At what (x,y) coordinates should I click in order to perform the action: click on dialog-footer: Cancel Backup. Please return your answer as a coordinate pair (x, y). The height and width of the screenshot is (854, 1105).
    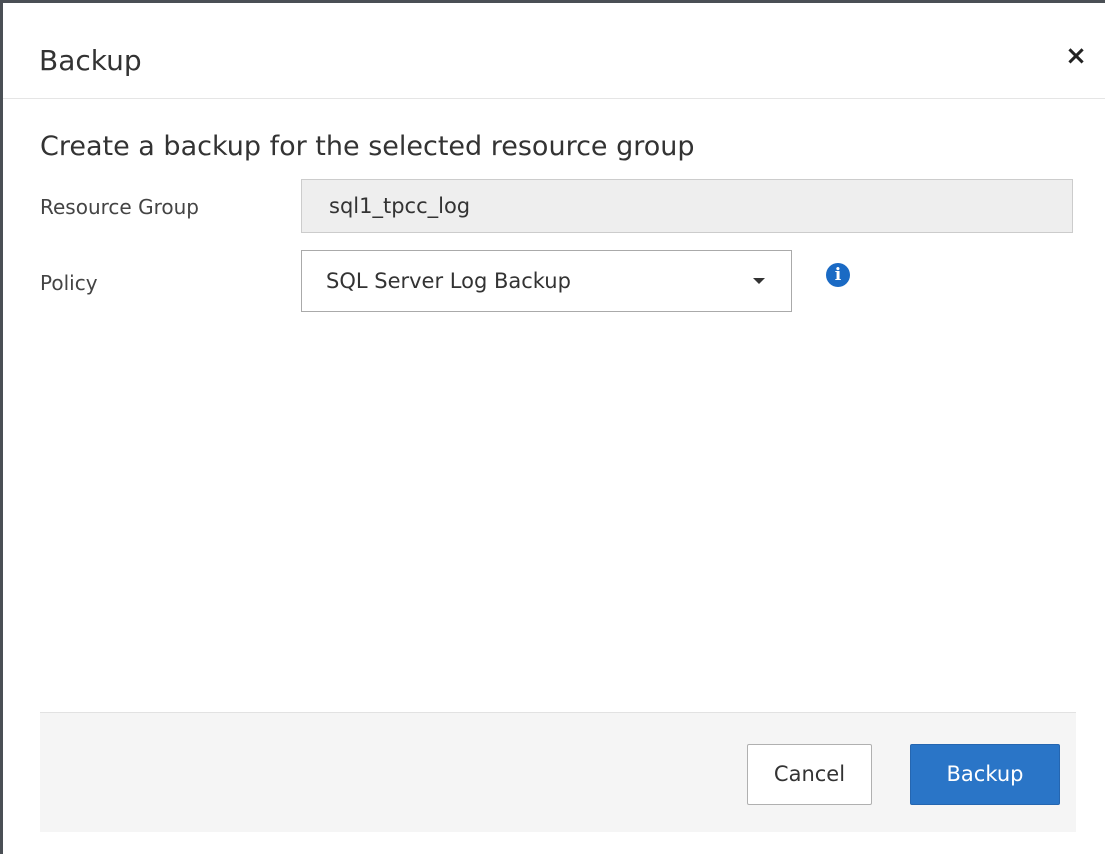
    Looking at the image, I should click on (558, 772).